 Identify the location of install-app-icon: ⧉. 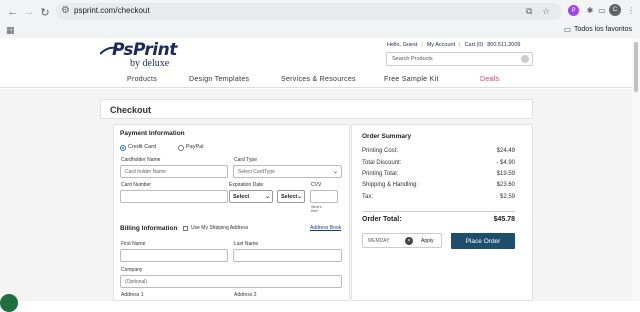
(529, 11).